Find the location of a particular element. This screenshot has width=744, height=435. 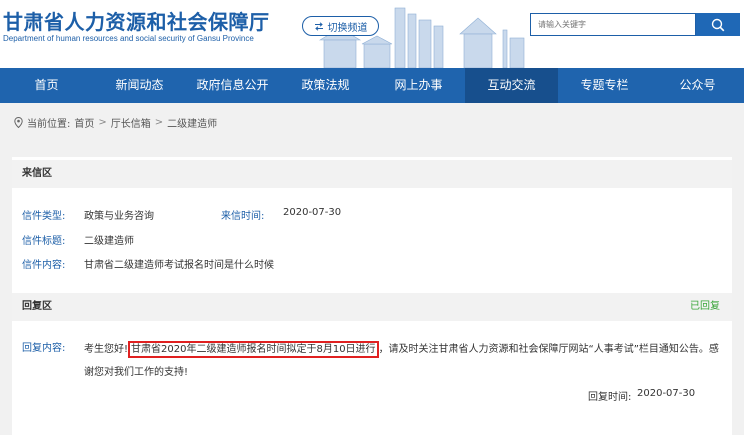

reply-time-label: 回复时间: is located at coordinates (610, 397).